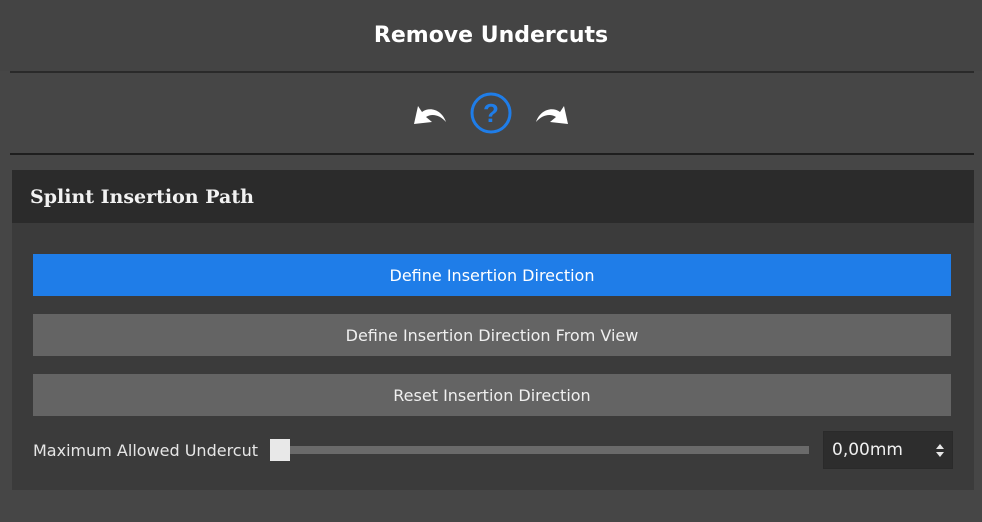  Describe the element at coordinates (551, 113) in the screenshot. I see `redo-icon` at that location.